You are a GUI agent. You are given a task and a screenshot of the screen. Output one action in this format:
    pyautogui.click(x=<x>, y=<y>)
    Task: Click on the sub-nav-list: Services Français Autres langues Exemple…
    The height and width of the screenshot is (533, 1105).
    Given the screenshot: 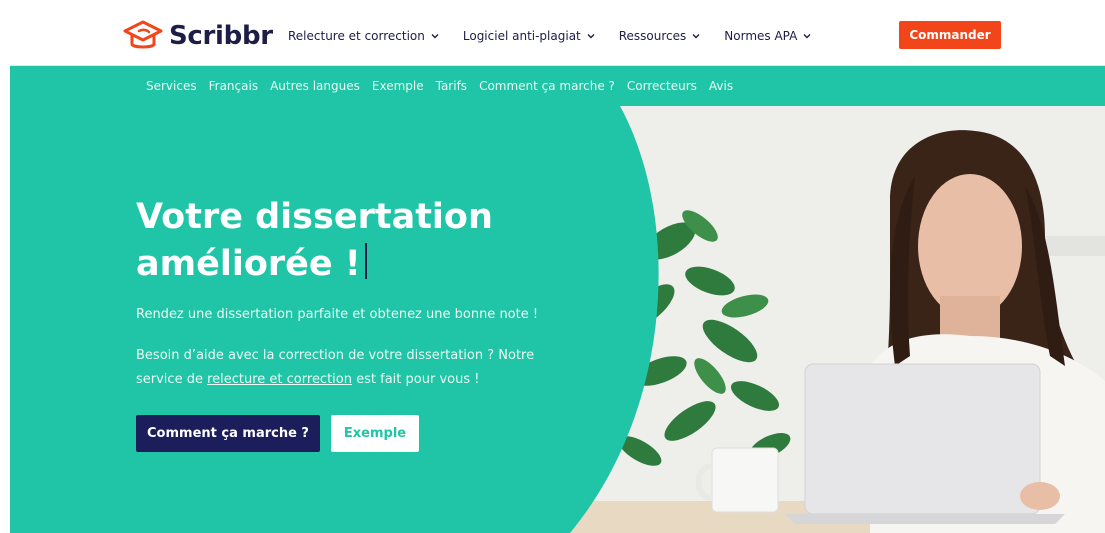 What is the action you would take?
    pyautogui.click(x=439, y=86)
    